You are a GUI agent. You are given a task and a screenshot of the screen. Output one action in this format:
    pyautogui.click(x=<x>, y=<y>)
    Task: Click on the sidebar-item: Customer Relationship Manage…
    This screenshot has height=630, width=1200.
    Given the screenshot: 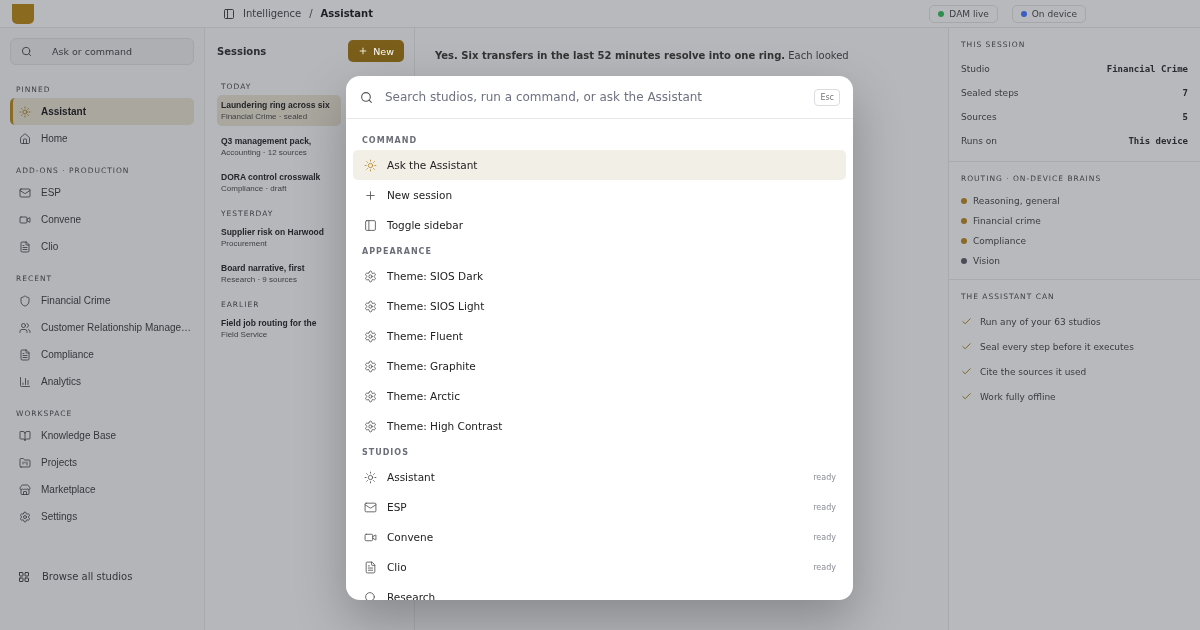 What is the action you would take?
    pyautogui.click(x=102, y=327)
    